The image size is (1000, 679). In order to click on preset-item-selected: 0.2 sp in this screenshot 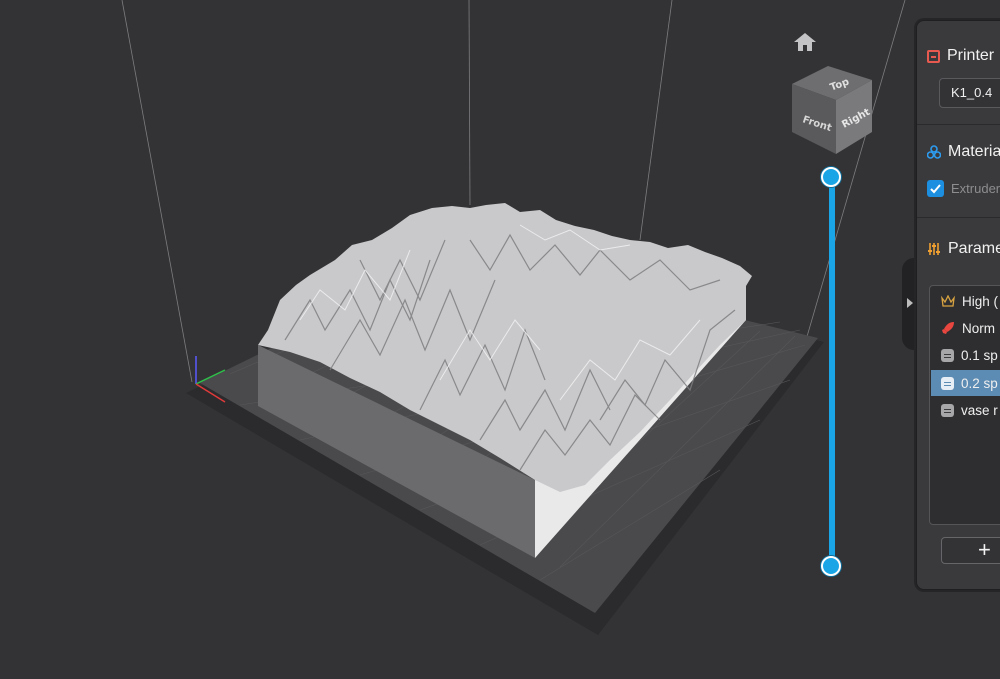, I will do `click(965, 383)`.